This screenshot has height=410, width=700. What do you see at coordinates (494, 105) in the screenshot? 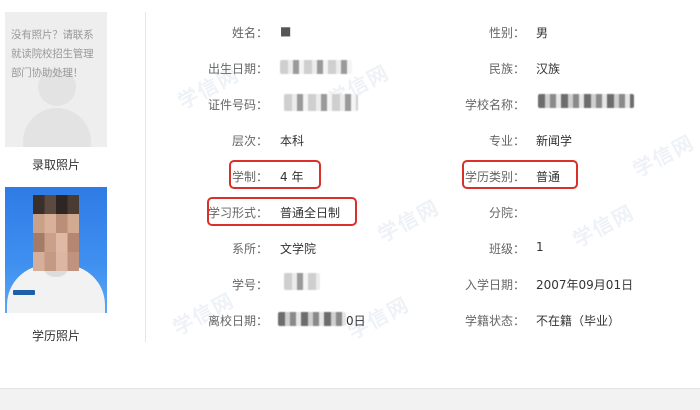
I see `school-name-label: 学校名称：` at bounding box center [494, 105].